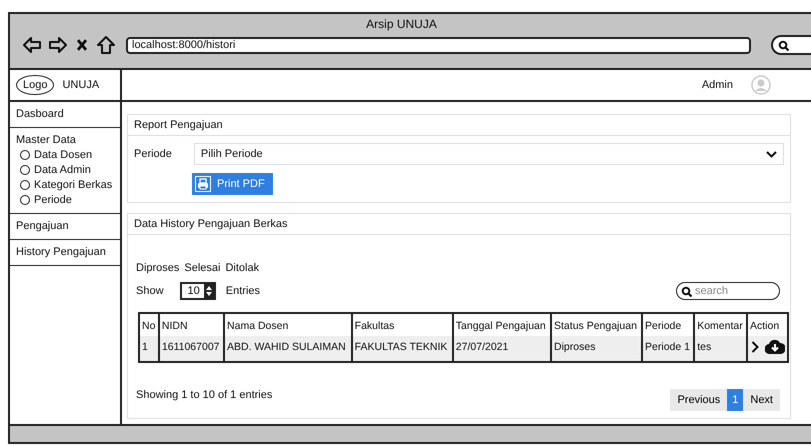 This screenshot has width=811, height=446. I want to click on print-pdf-button: Print PDF, so click(232, 184).